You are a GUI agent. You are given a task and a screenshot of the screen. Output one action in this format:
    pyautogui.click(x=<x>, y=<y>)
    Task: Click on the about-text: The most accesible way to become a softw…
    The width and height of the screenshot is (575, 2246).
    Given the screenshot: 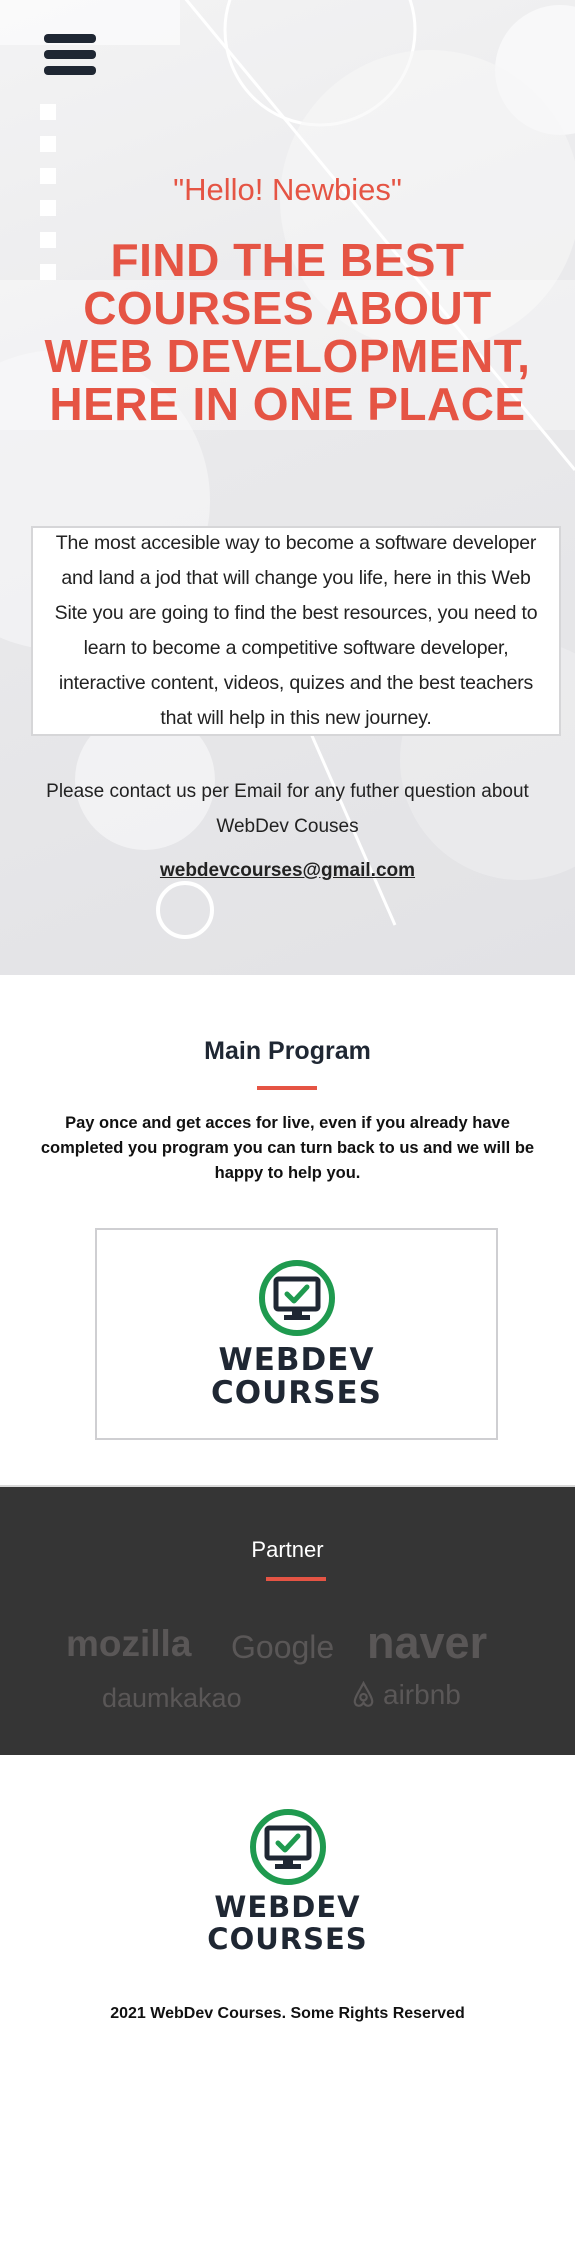 What is the action you would take?
    pyautogui.click(x=296, y=630)
    